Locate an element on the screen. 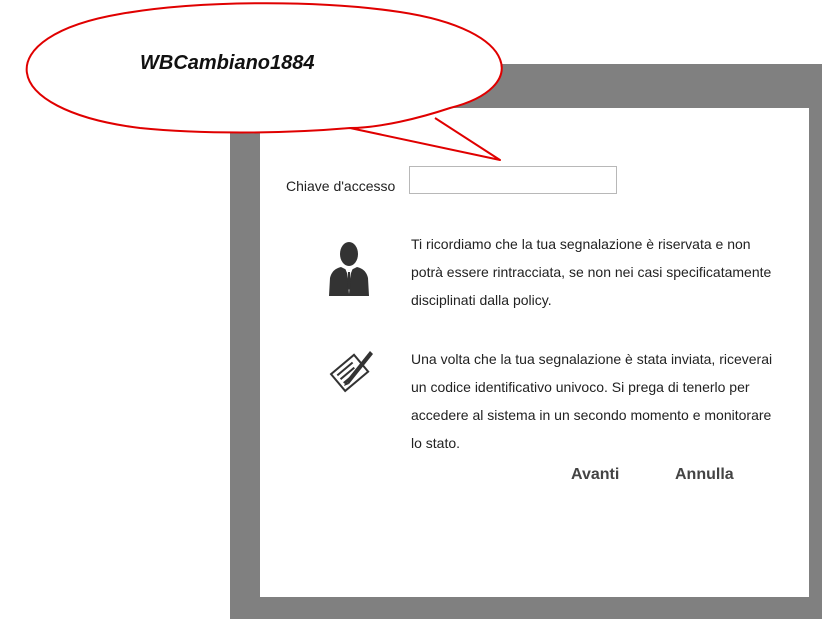 Image resolution: width=822 pixels, height=619 pixels. user-icon is located at coordinates (349, 269).